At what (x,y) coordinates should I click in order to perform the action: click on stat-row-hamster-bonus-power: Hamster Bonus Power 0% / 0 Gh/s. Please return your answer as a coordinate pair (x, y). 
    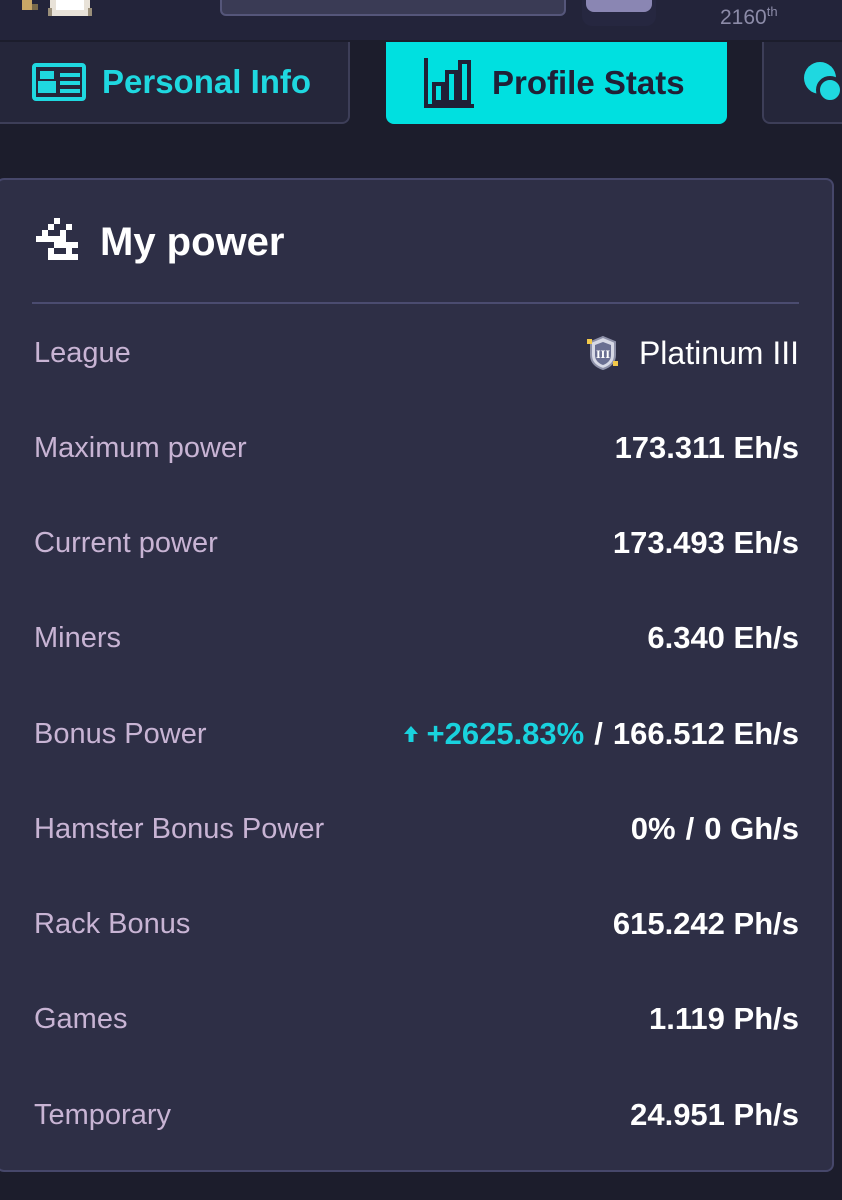
    Looking at the image, I should click on (416, 829).